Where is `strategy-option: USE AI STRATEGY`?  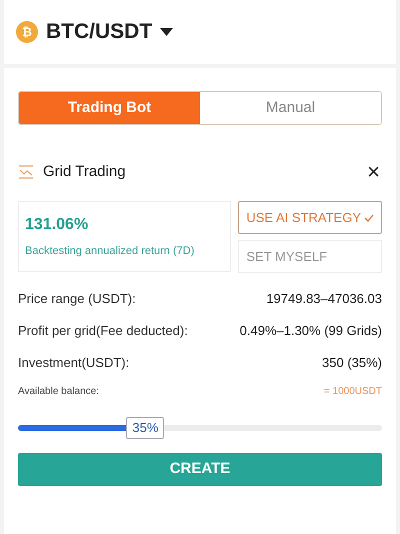
strategy-option: USE AI STRATEGY is located at coordinates (310, 217).